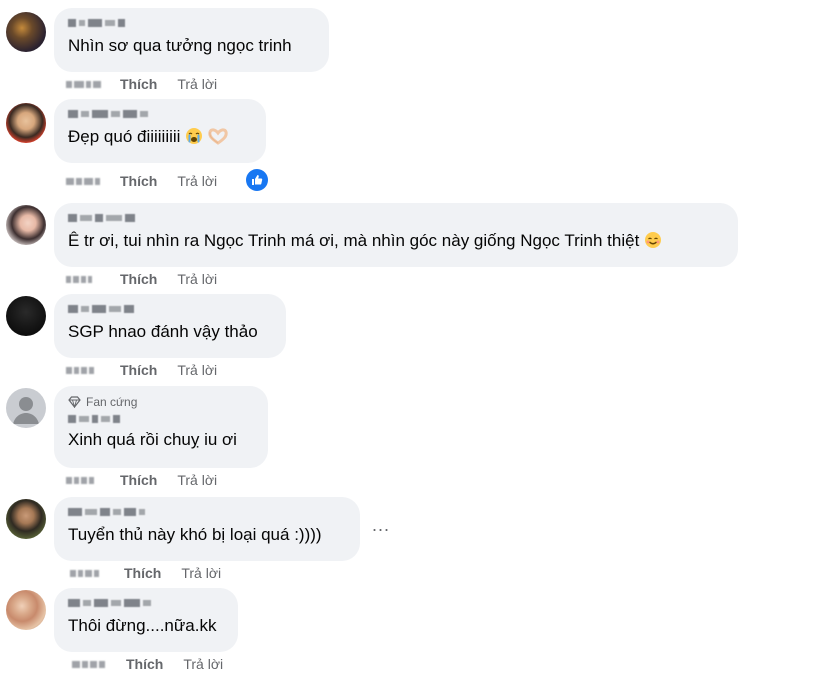  What do you see at coordinates (161, 402) in the screenshot?
I see `top-fan-badge: Fan cứng` at bounding box center [161, 402].